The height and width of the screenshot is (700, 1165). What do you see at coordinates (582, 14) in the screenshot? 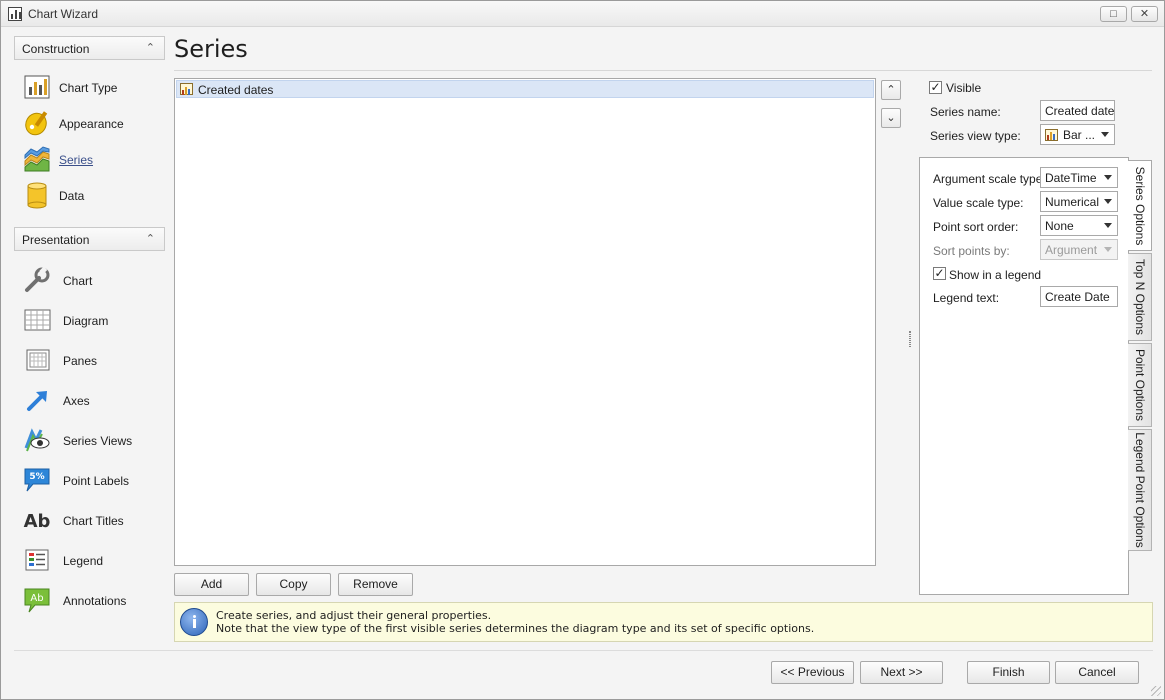
I see `title-bar: Chart Wizard □ ✕` at bounding box center [582, 14].